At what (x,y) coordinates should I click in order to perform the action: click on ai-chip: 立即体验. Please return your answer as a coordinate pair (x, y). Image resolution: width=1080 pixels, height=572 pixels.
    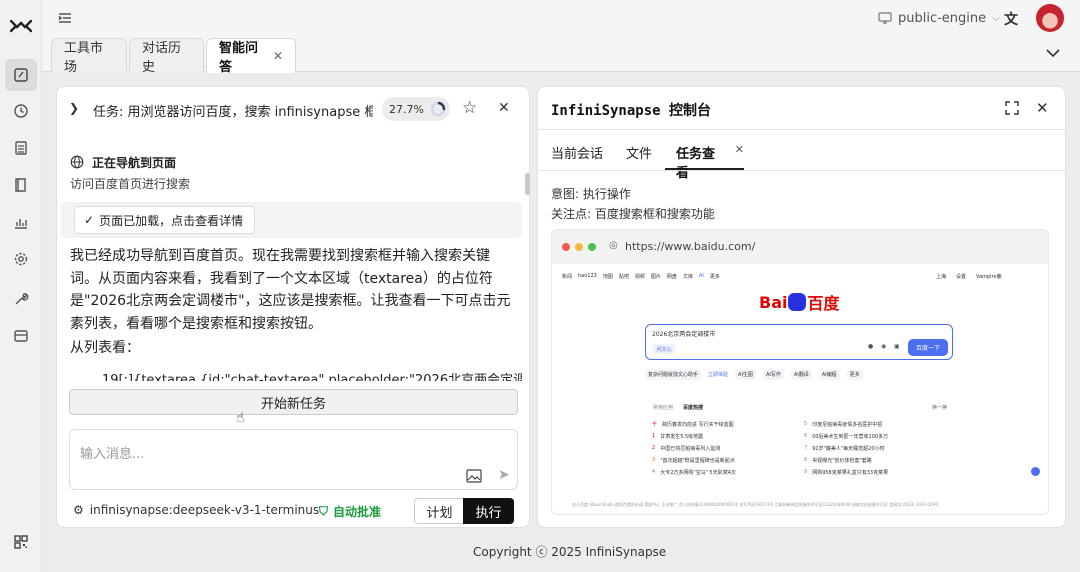
    Looking at the image, I should click on (718, 374).